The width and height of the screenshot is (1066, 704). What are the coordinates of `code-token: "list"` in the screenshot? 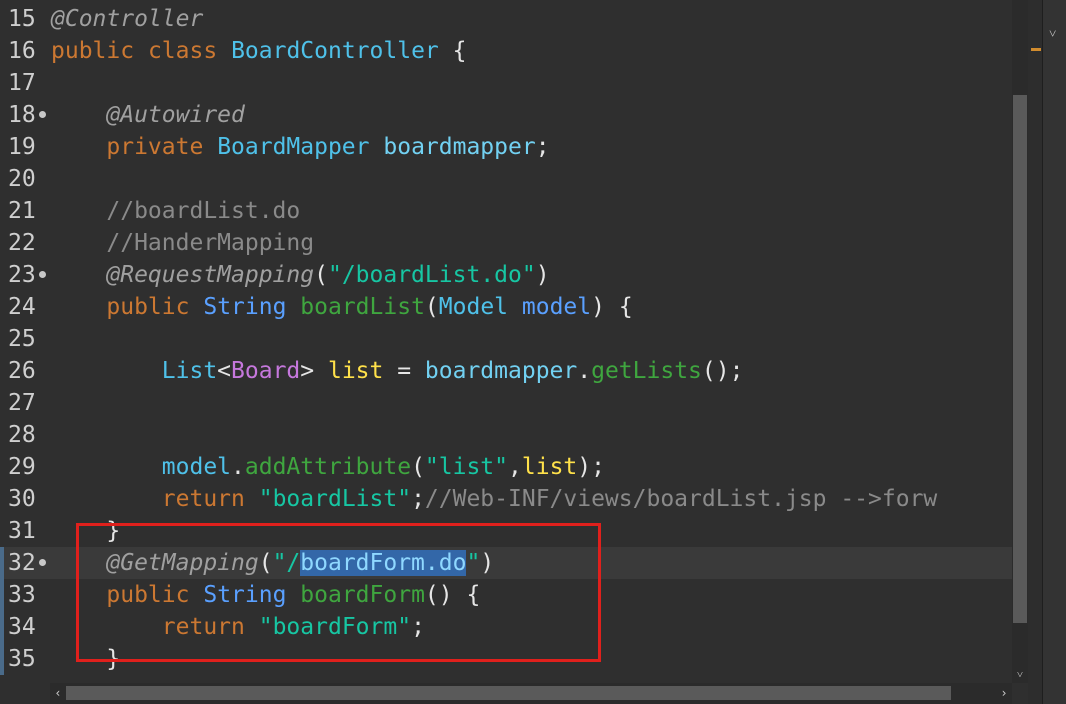 It's located at (466, 467).